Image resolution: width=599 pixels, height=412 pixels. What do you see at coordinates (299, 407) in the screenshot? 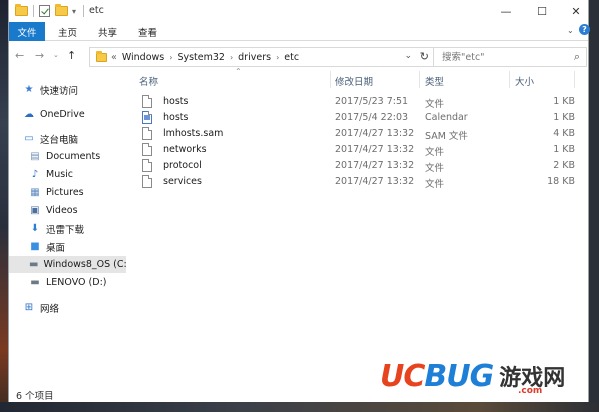
I see `desktop-background-bottom` at bounding box center [299, 407].